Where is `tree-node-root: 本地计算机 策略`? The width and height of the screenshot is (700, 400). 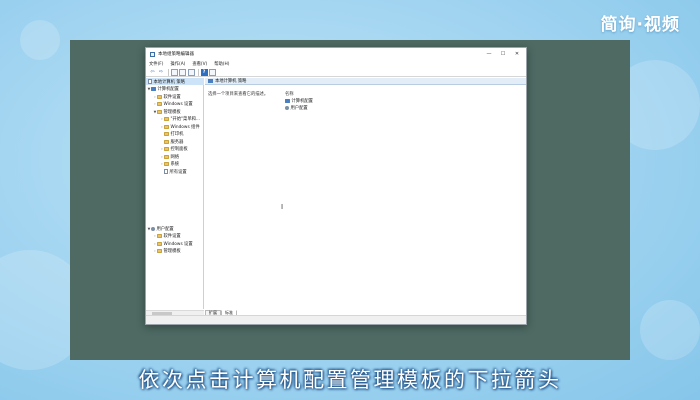 tree-node-root: 本地计算机 策略 is located at coordinates (175, 81).